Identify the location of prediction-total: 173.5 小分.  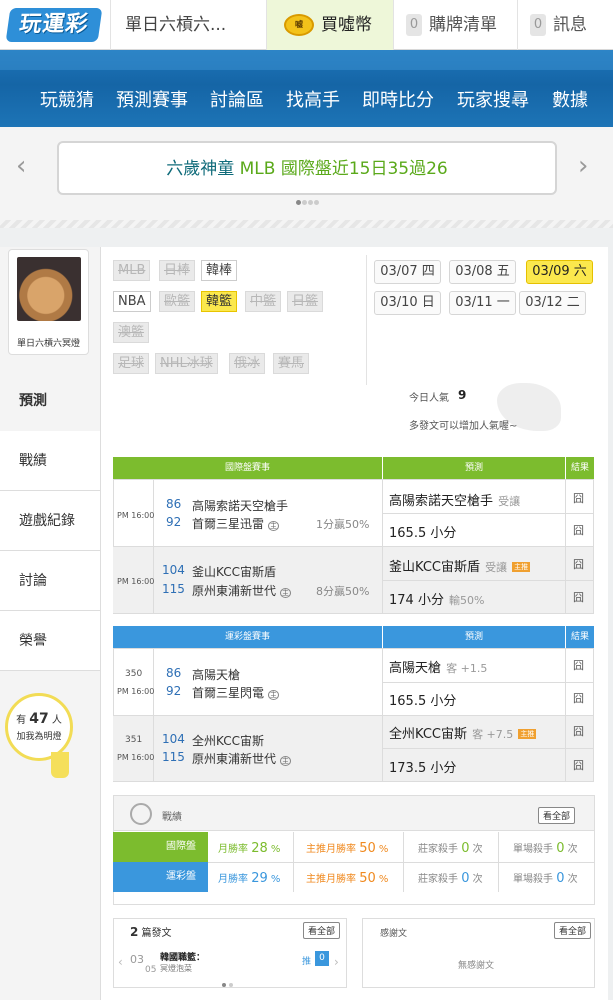
(423, 768).